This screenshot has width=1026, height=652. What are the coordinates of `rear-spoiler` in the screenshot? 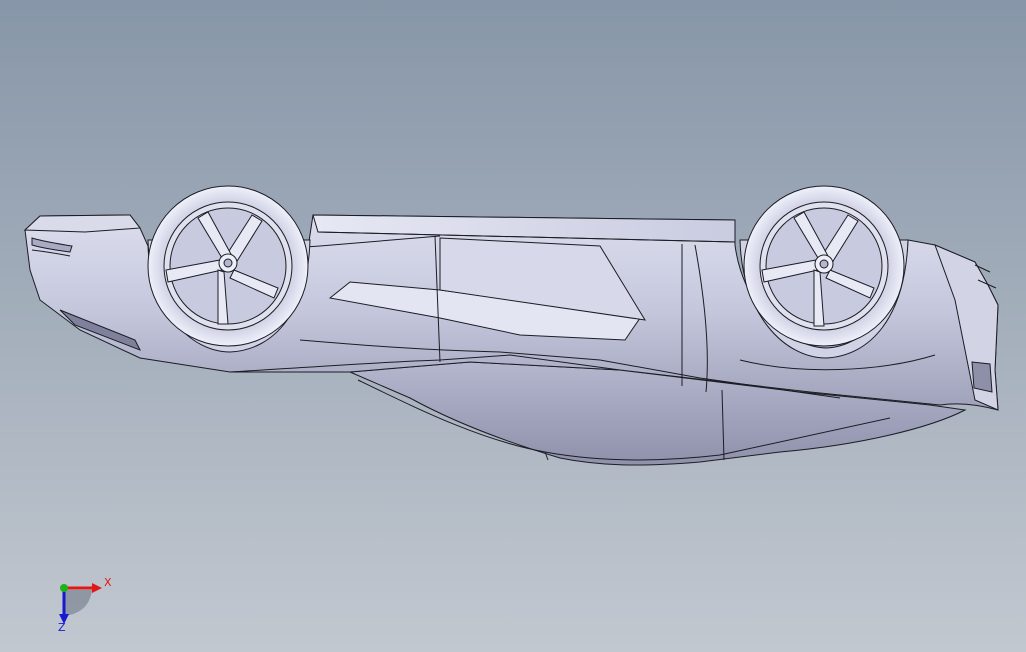 It's located at (82, 223).